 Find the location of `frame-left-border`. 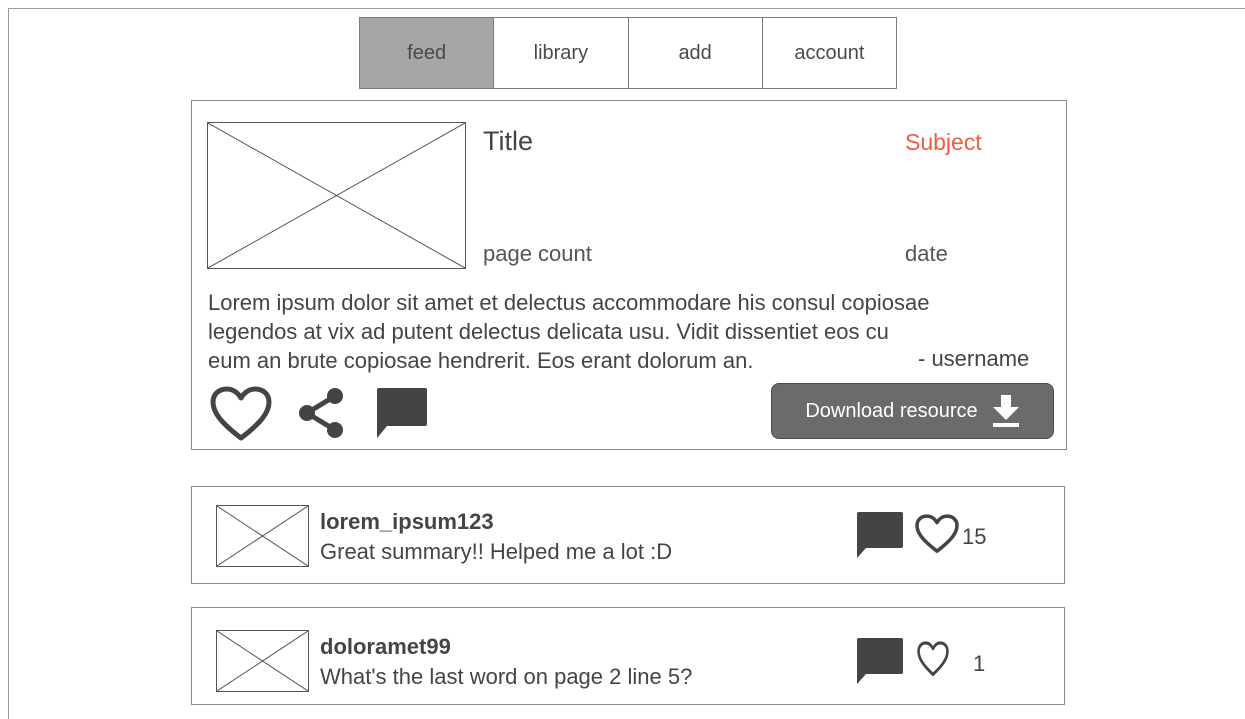

frame-left-border is located at coordinates (8, 363).